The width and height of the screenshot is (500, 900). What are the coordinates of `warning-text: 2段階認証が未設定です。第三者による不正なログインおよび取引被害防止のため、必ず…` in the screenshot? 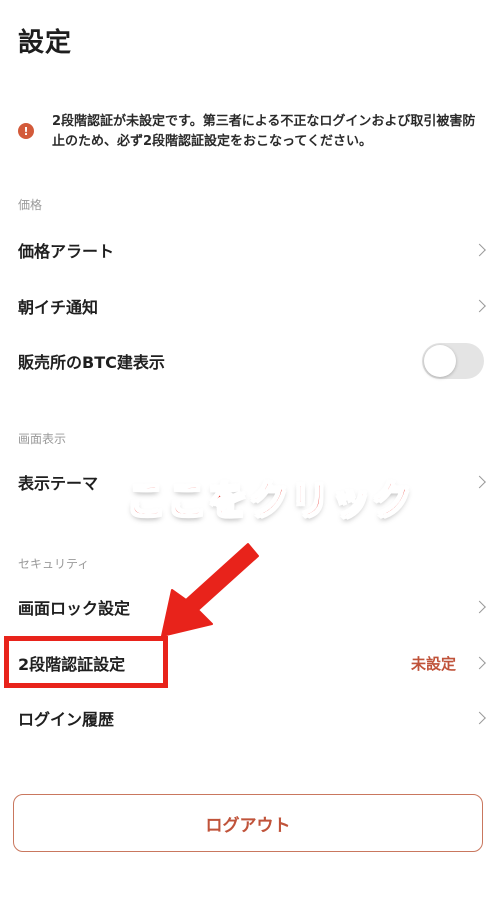 It's located at (264, 131).